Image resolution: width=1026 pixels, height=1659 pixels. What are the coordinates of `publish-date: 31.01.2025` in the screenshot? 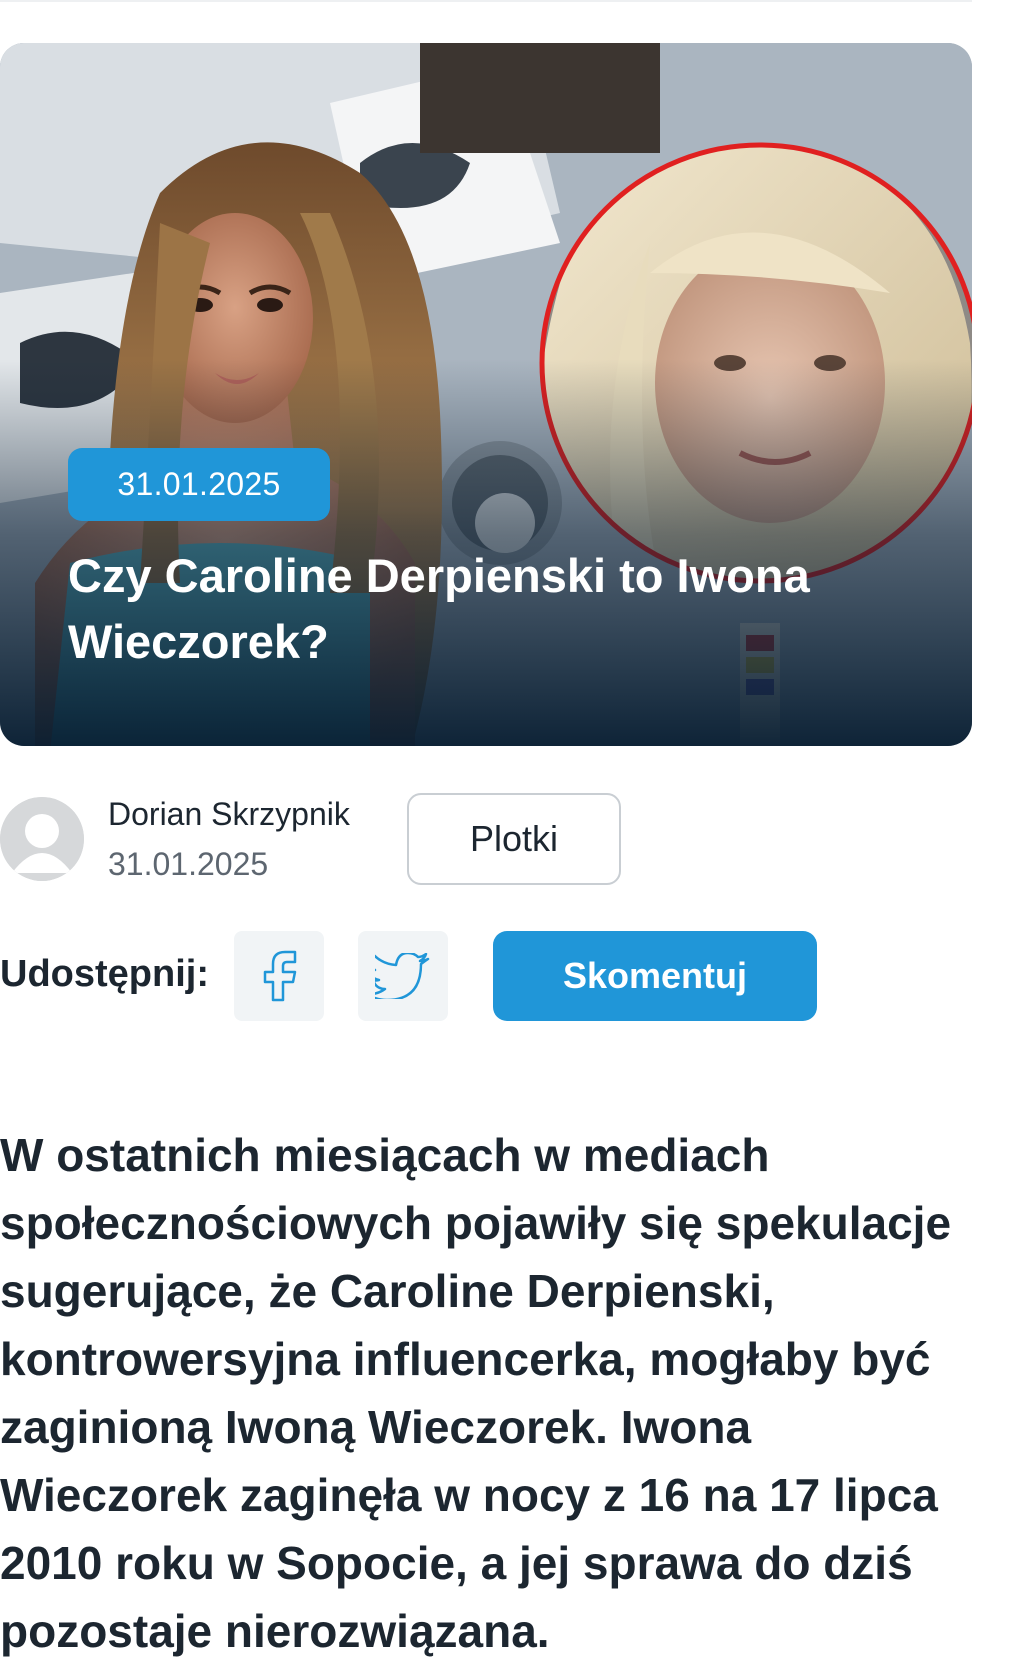 It's located at (188, 864).